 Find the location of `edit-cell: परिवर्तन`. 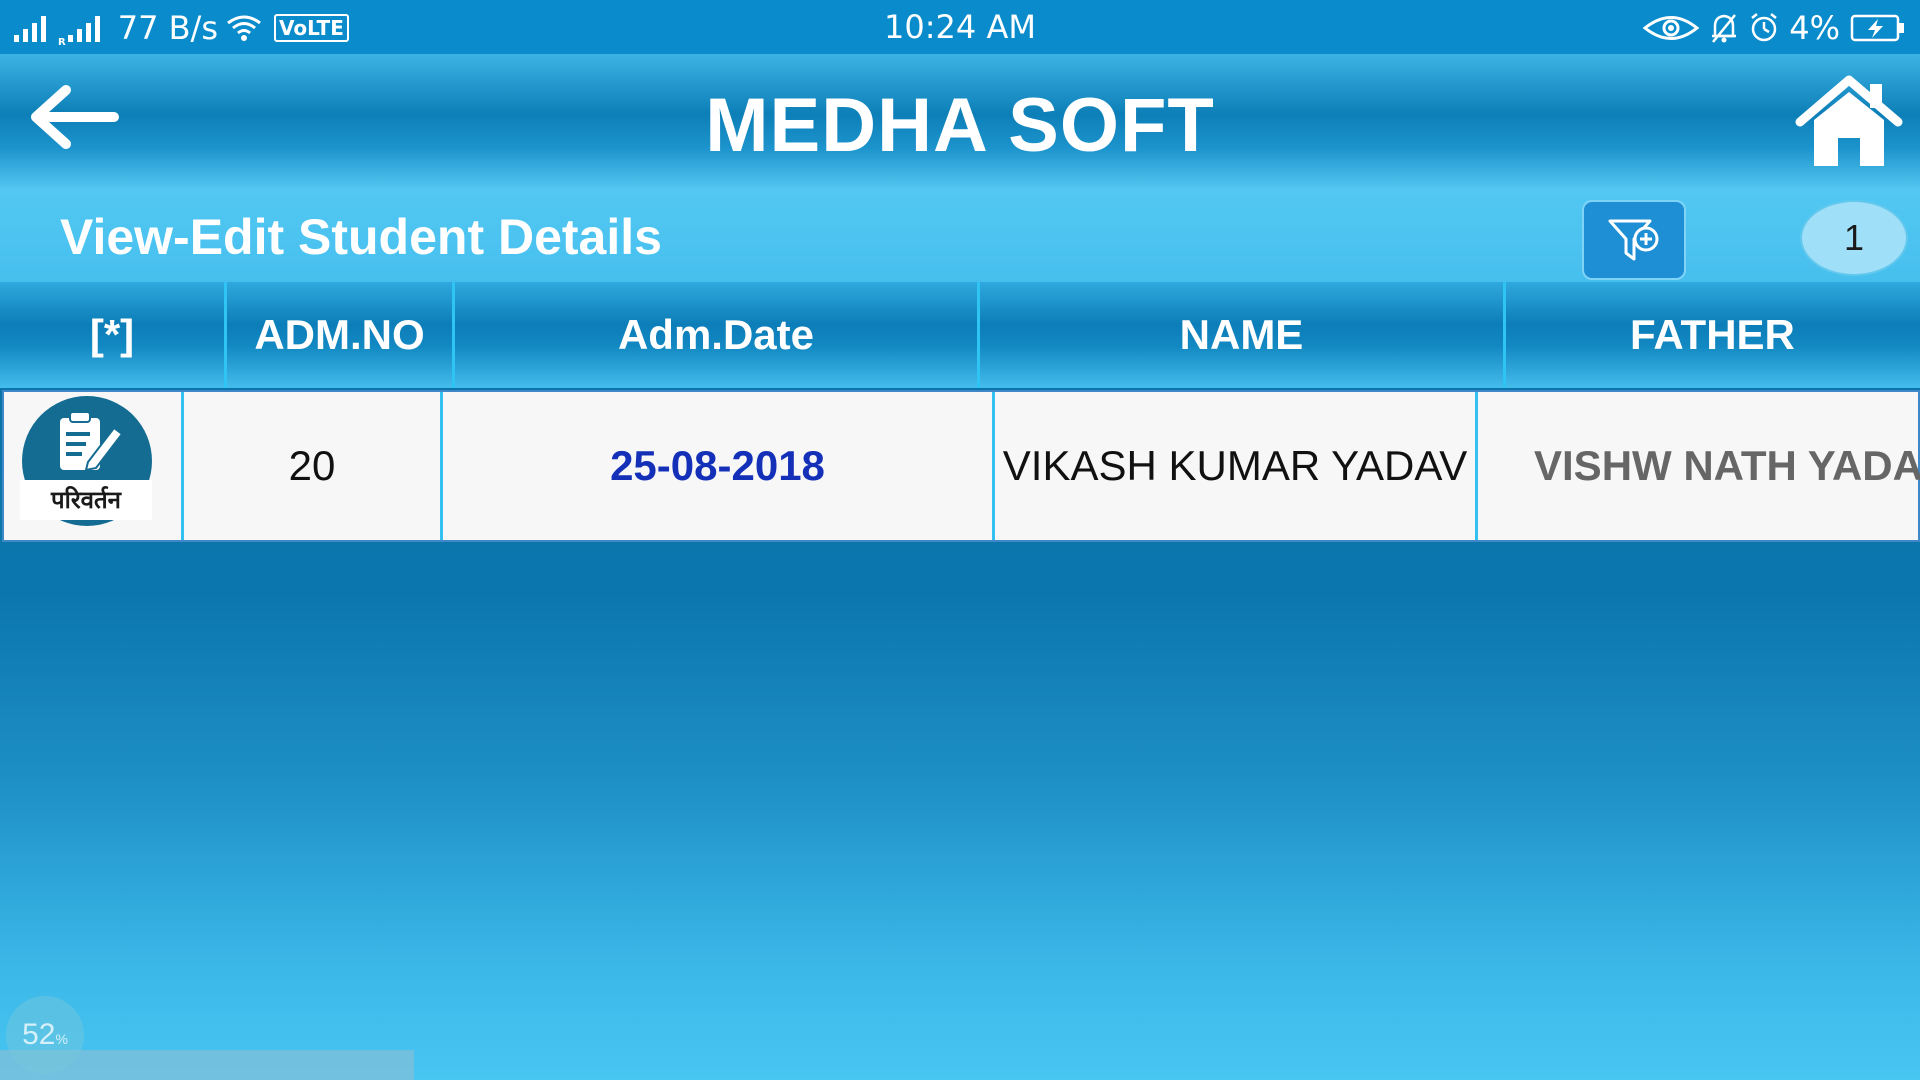

edit-cell: परिवर्तन is located at coordinates (94, 466).